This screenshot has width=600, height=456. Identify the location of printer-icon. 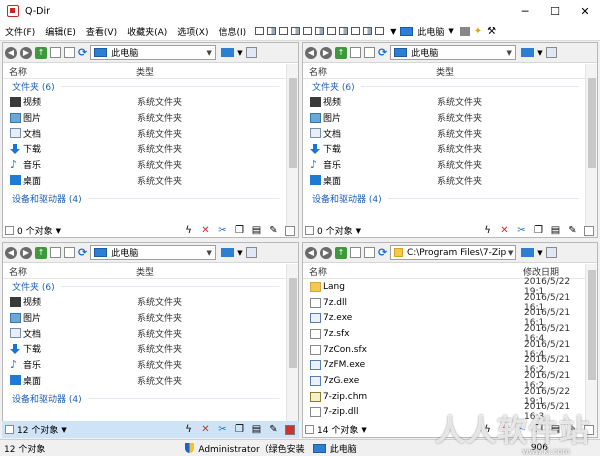
(464, 31).